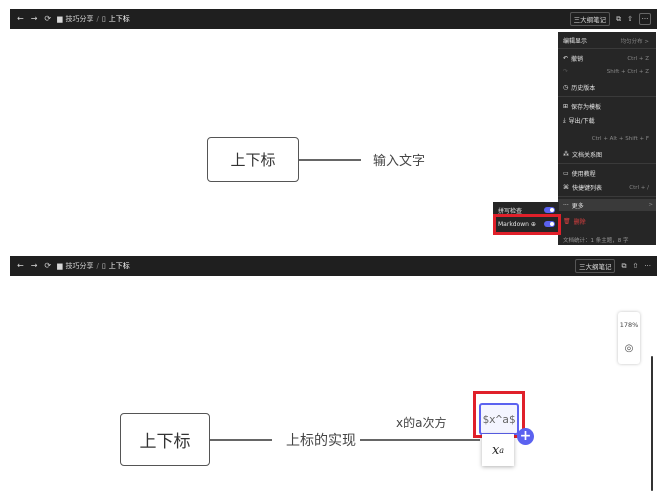 This screenshot has height=500, width=667. I want to click on formula-preview: xa, so click(498, 450).